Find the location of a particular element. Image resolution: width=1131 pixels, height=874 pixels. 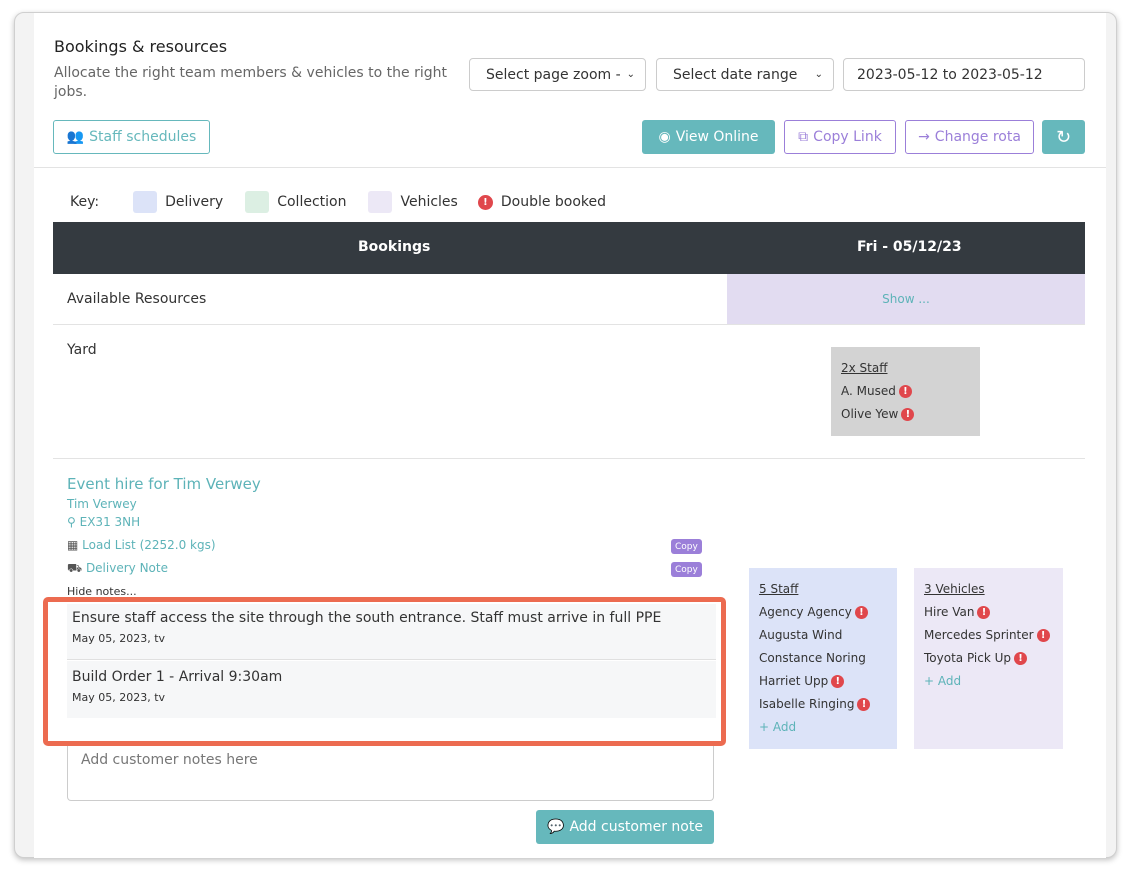

date-value: 2023-05-12 to 2023-05-12 is located at coordinates (950, 74).